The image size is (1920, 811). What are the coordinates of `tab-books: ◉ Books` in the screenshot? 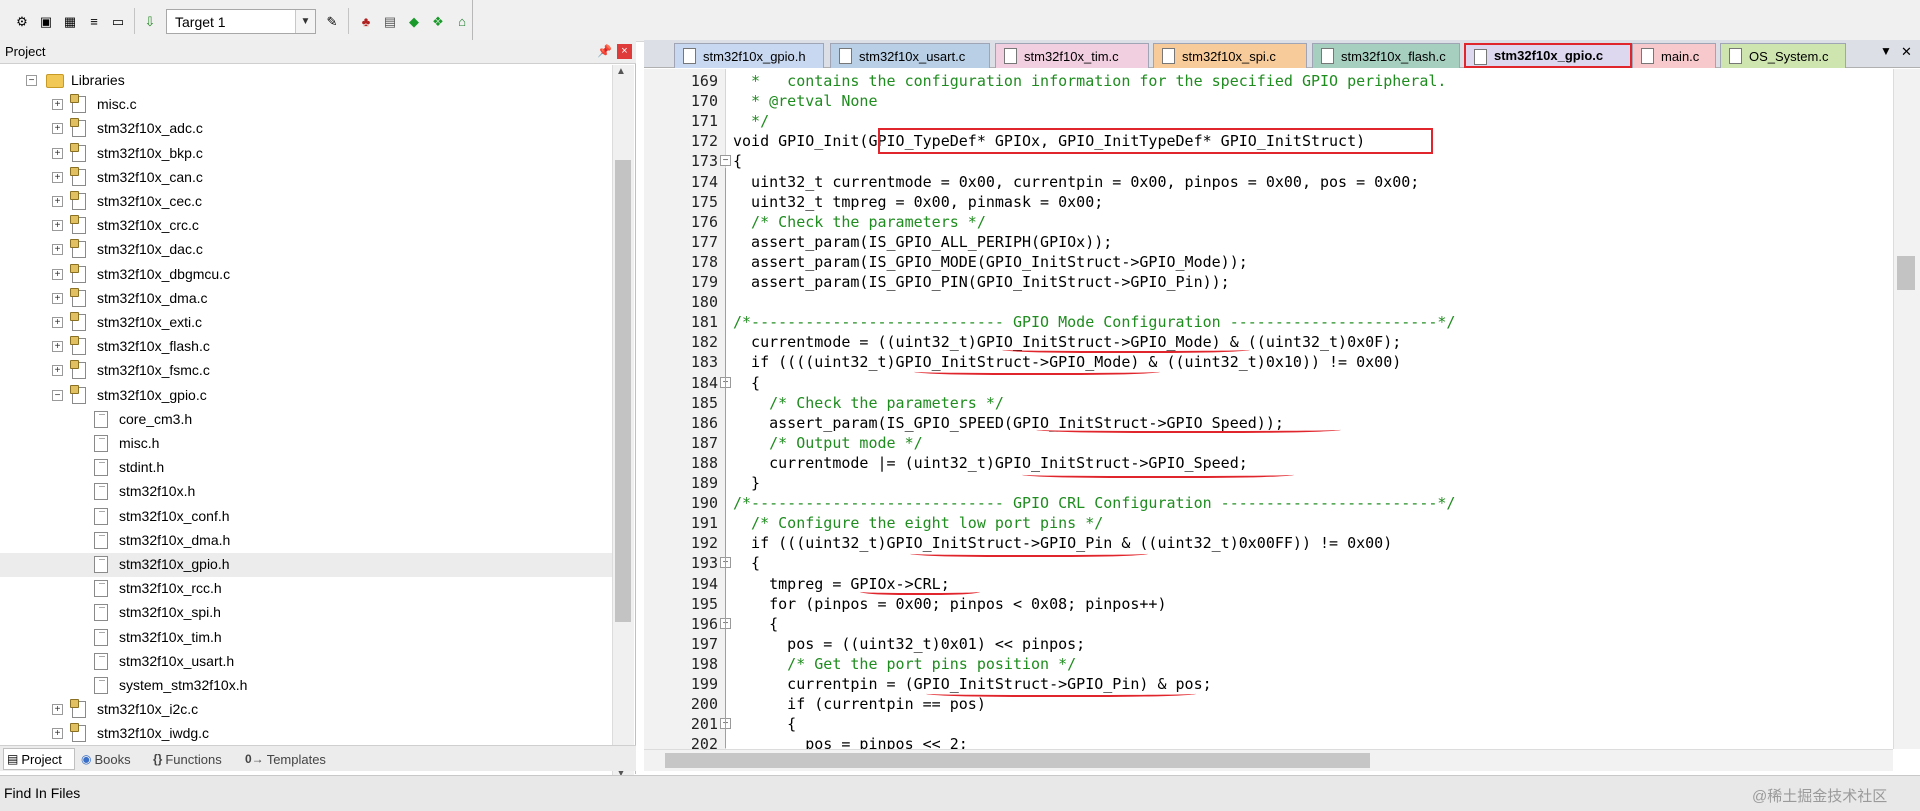 It's located at (111, 759).